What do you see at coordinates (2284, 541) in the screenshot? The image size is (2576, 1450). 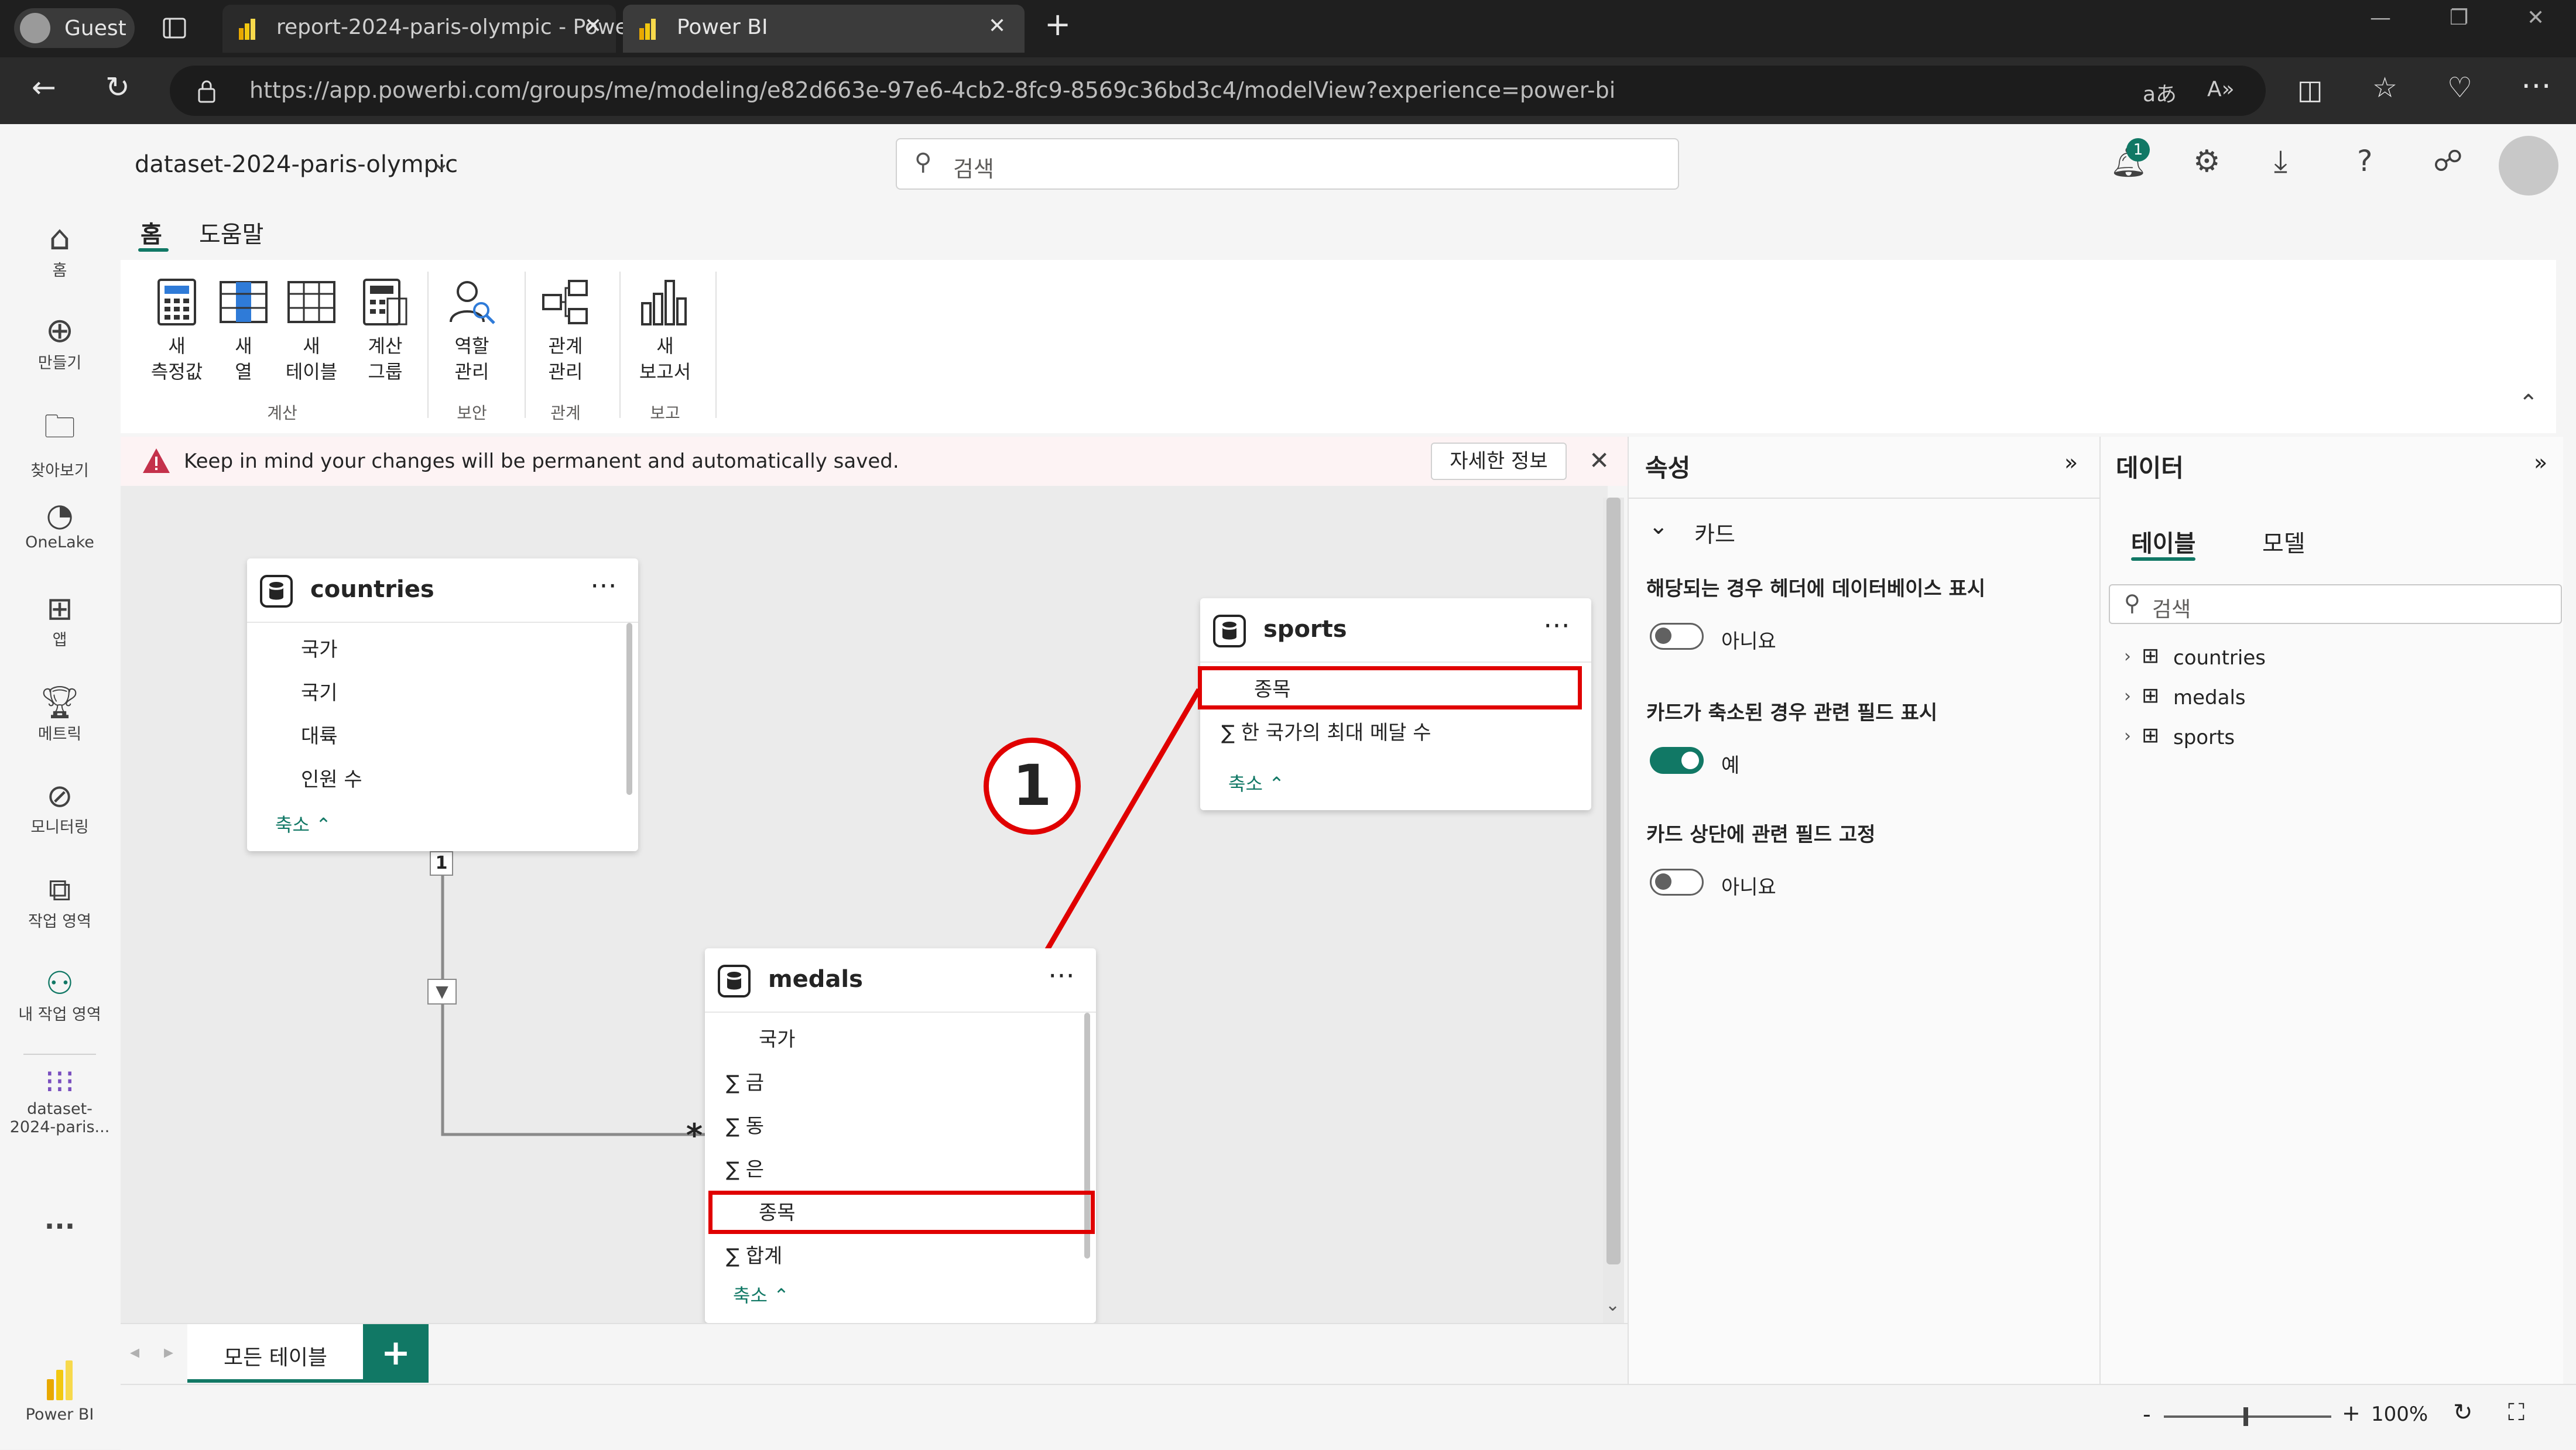 I see `tab-model: 모델` at bounding box center [2284, 541].